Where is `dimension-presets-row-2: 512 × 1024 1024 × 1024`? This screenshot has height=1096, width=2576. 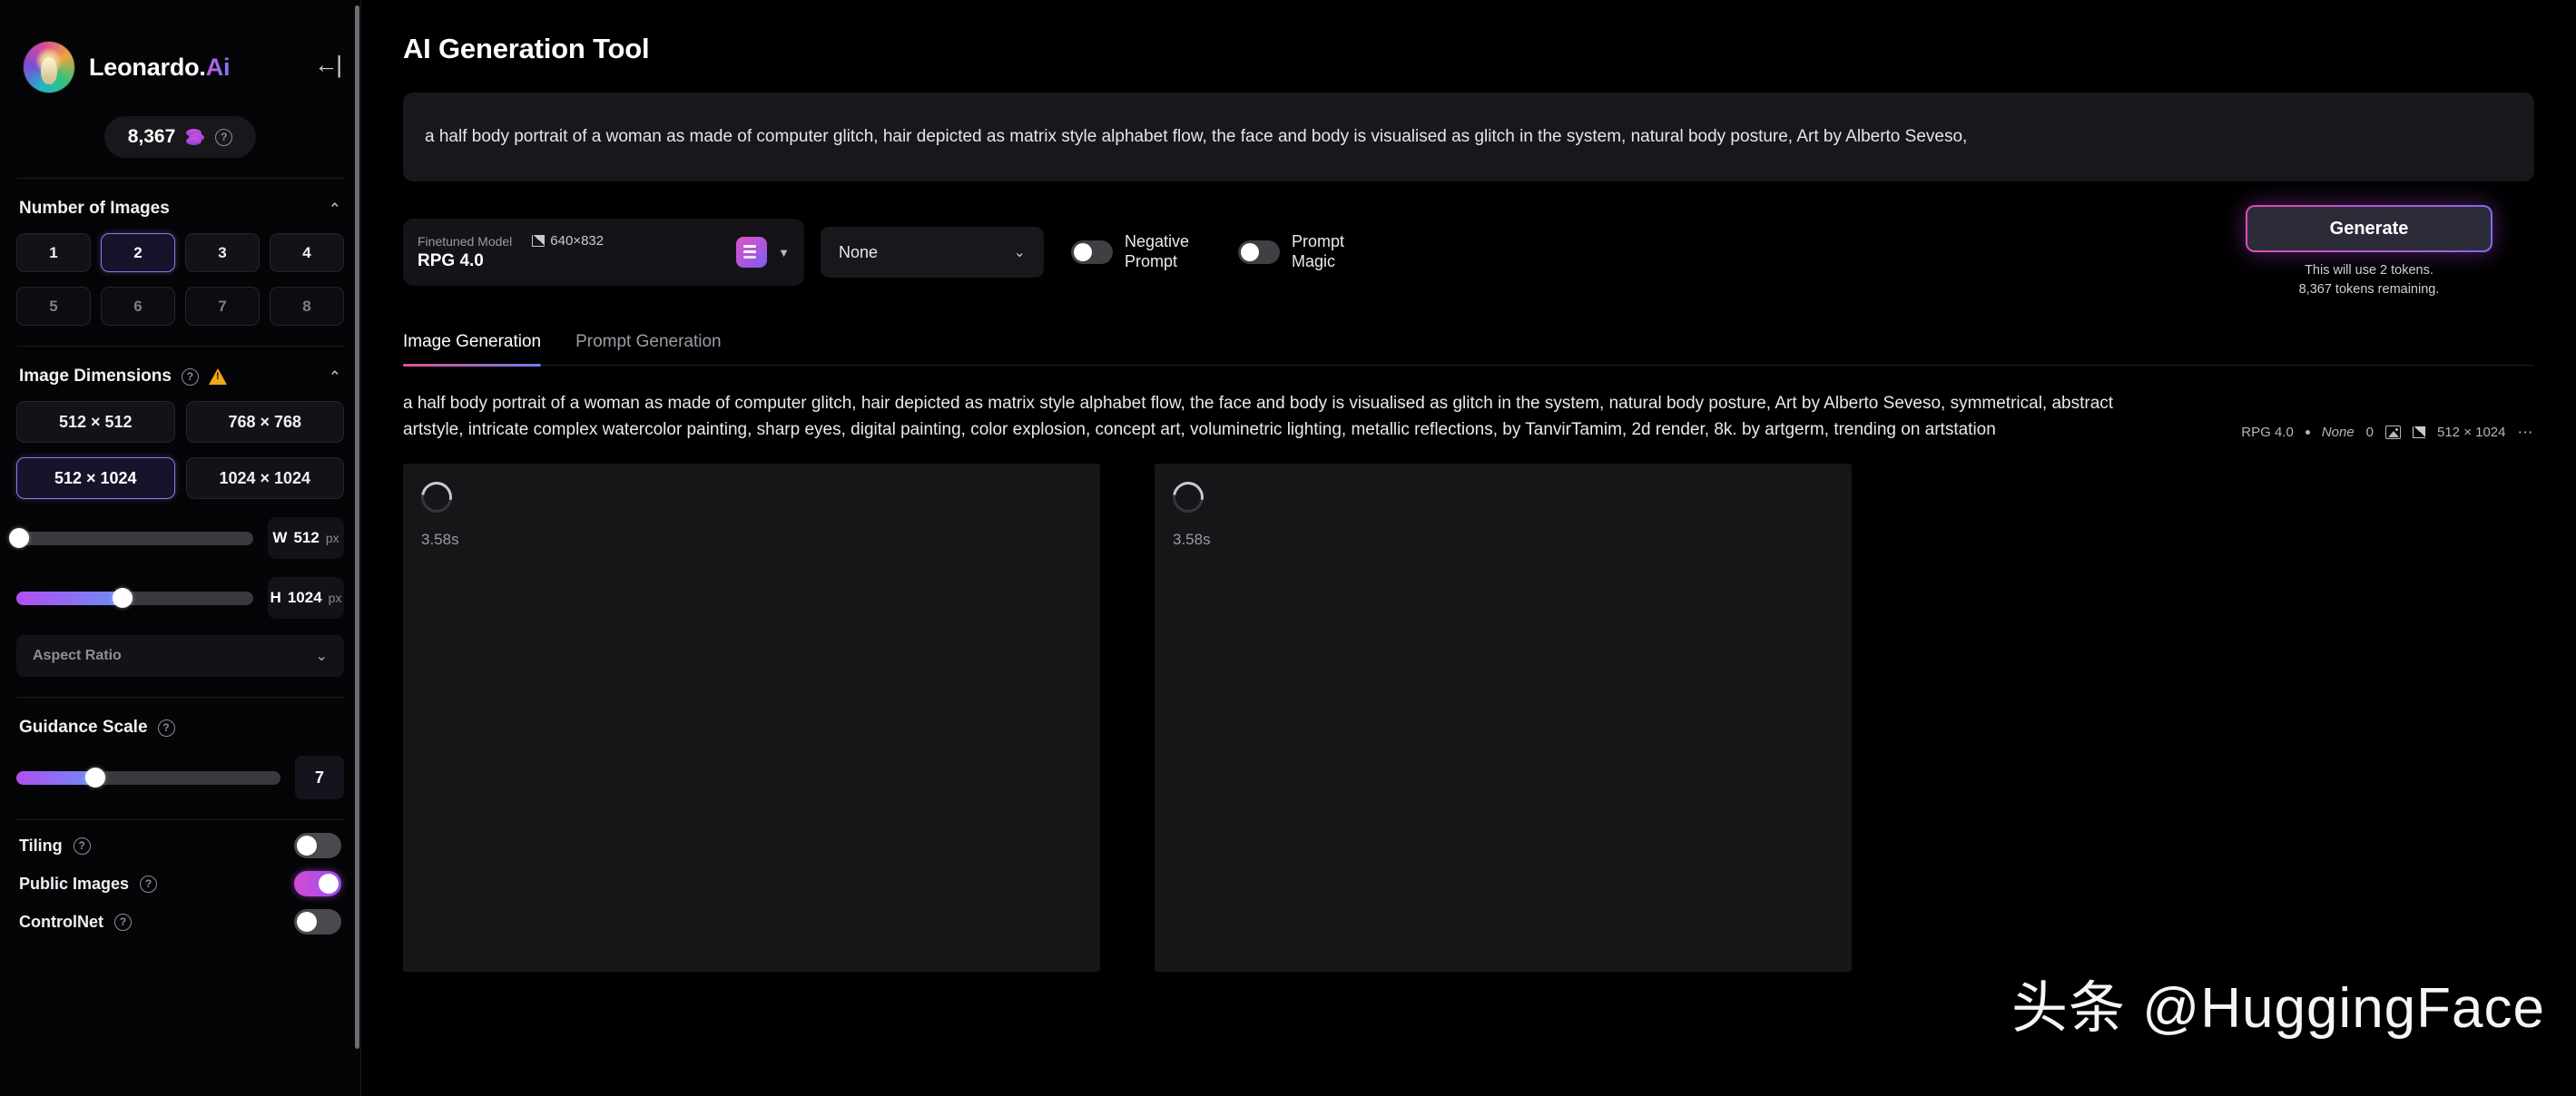
dimension-presets-row-2: 512 × 1024 1024 × 1024 is located at coordinates (180, 478).